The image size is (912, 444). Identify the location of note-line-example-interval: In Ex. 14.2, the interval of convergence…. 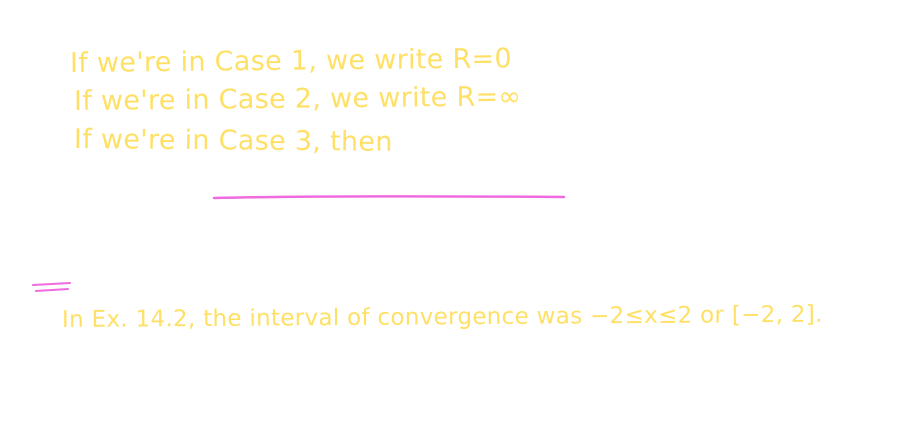
(442, 317).